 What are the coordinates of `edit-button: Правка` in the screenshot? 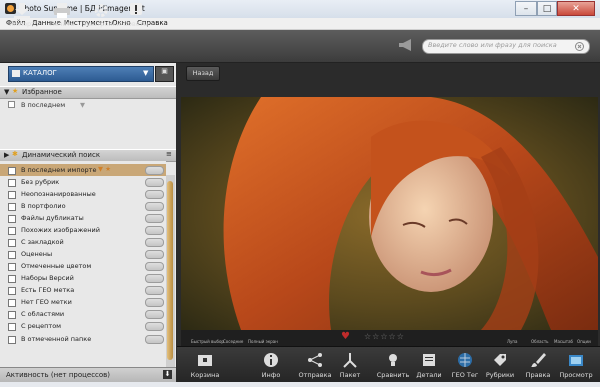 It's located at (538, 365).